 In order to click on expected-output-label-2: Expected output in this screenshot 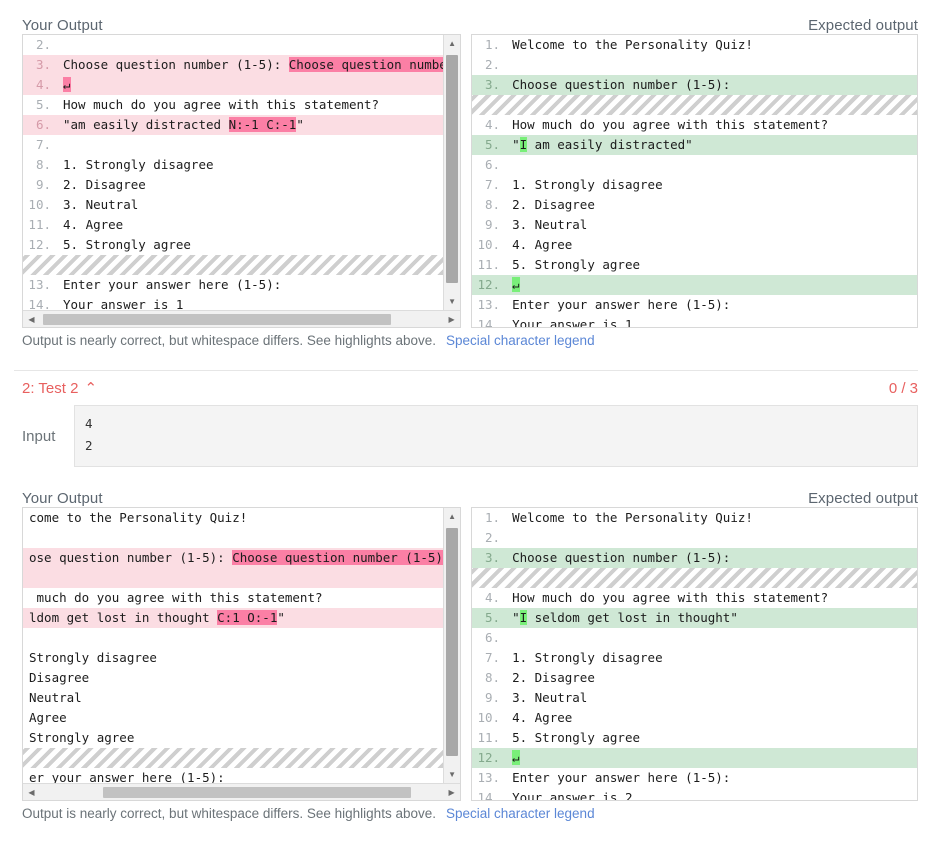, I will do `click(863, 498)`.